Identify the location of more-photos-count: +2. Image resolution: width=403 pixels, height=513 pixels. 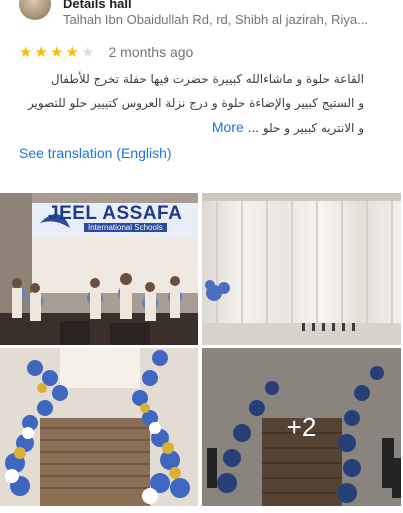
(301, 426).